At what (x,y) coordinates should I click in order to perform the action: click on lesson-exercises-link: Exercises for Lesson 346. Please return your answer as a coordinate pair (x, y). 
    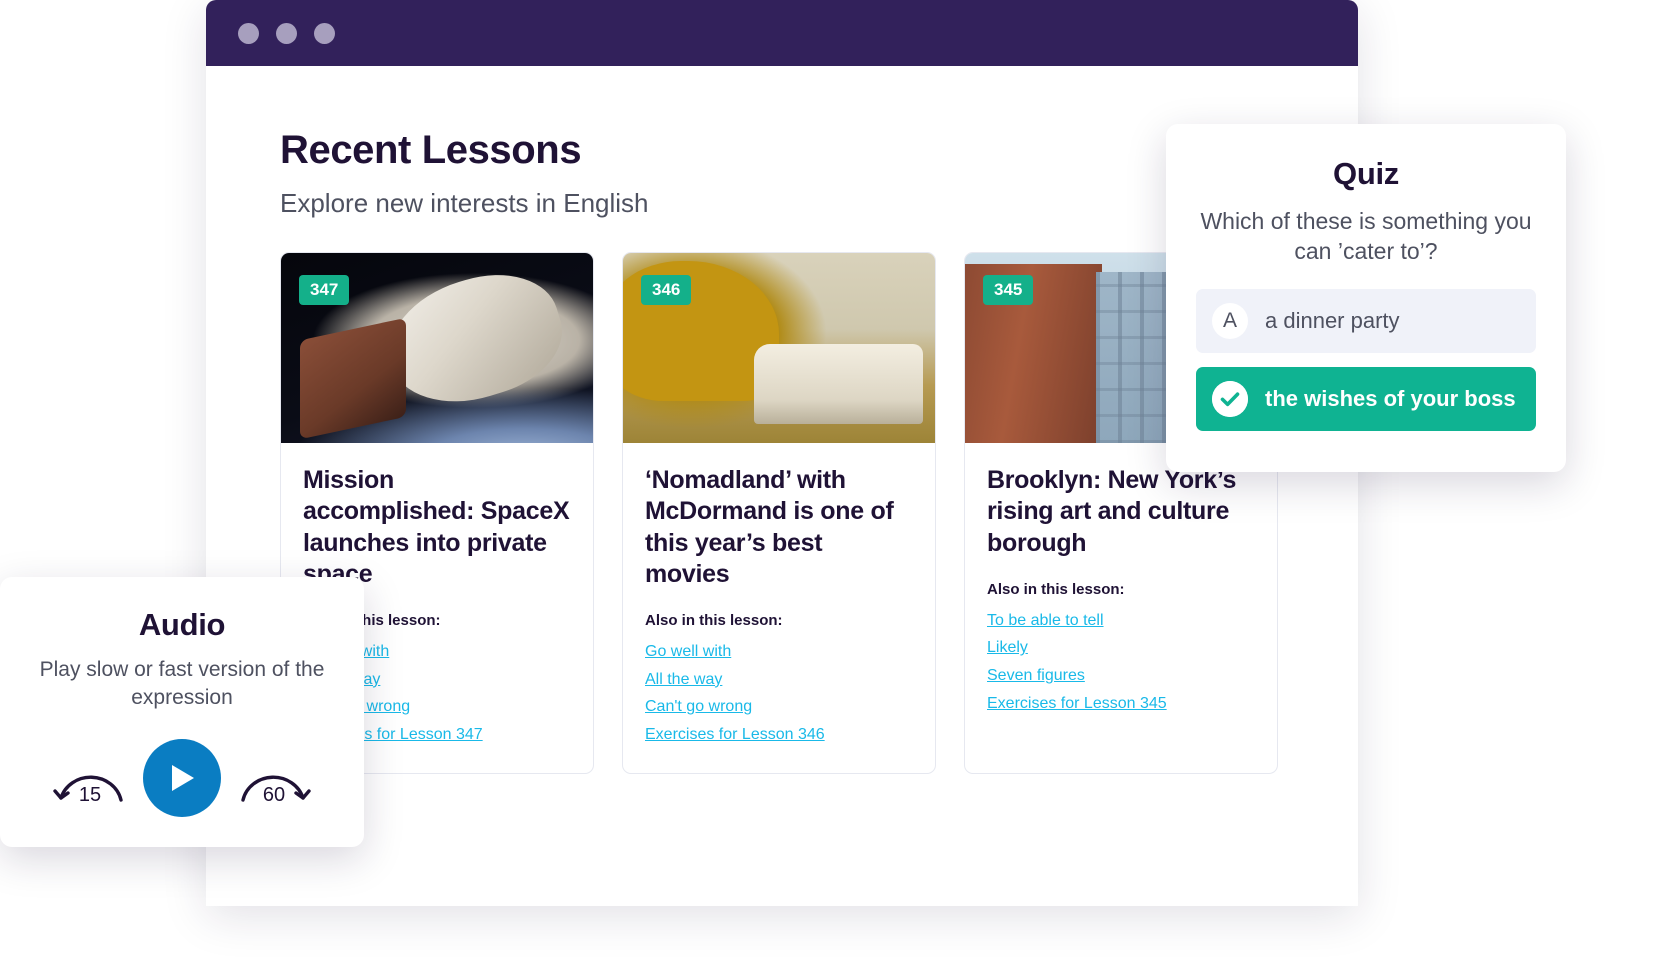
    Looking at the image, I should click on (735, 735).